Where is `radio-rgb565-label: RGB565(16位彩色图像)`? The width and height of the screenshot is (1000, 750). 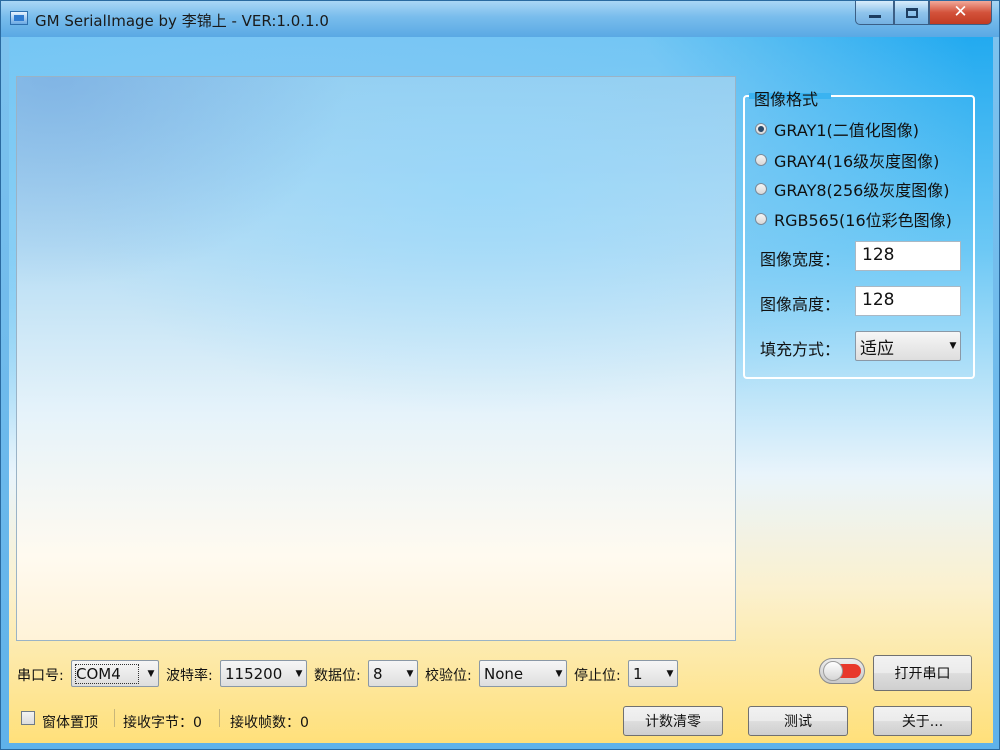 radio-rgb565-label: RGB565(16位彩色图像) is located at coordinates (863, 220).